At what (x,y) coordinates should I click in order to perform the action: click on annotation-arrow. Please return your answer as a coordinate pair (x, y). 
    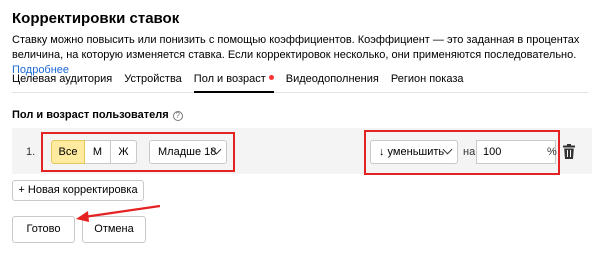
    Looking at the image, I should click on (118, 213).